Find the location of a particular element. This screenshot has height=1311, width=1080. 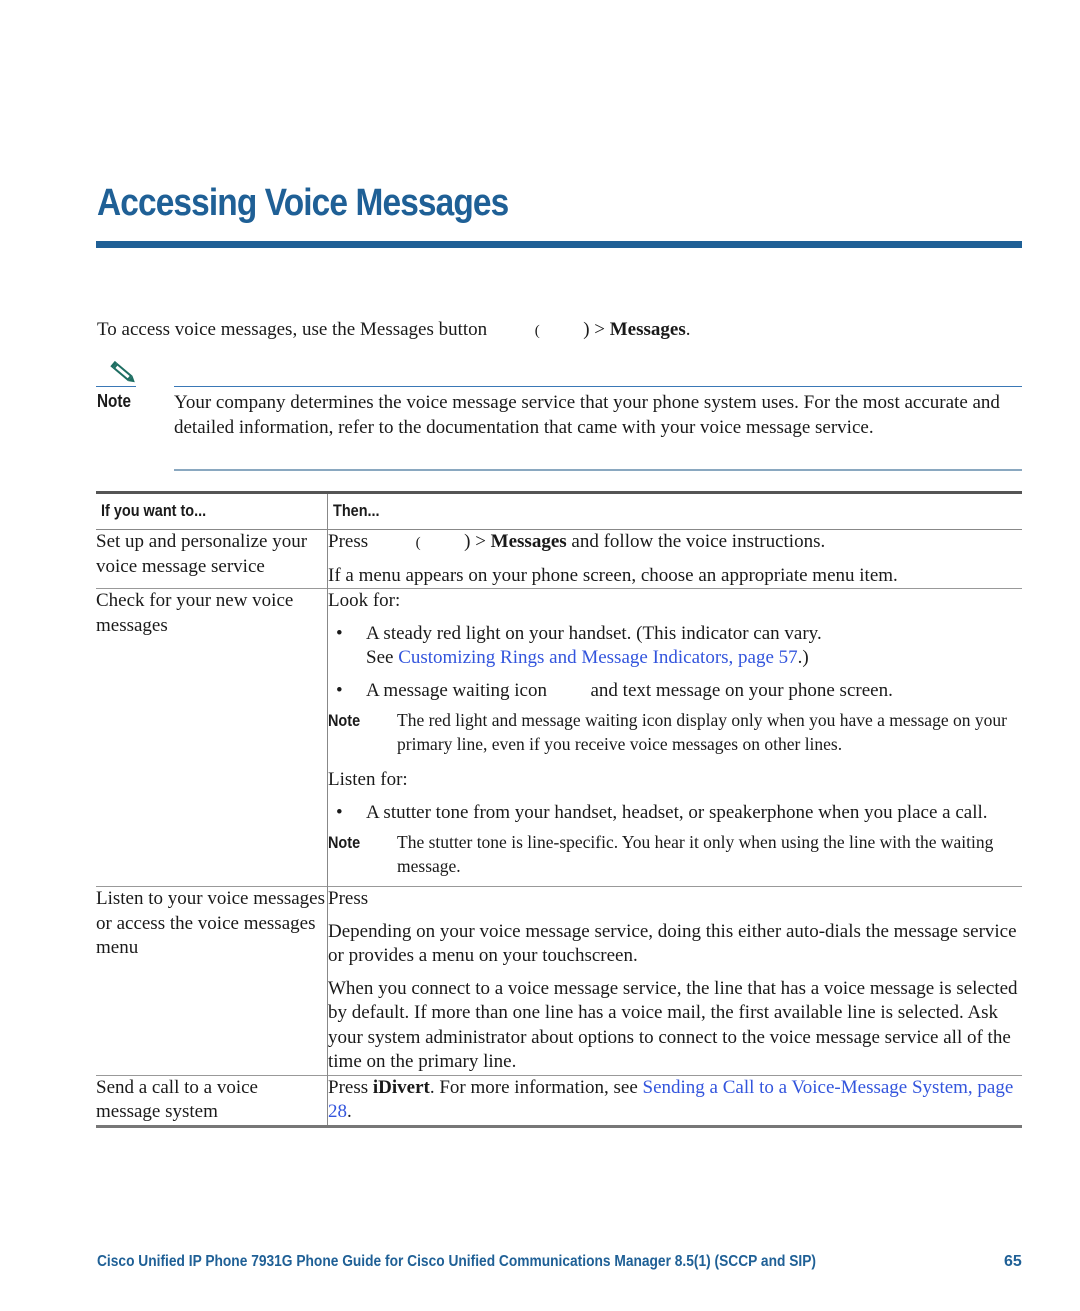

arrow: > is located at coordinates (480, 541).